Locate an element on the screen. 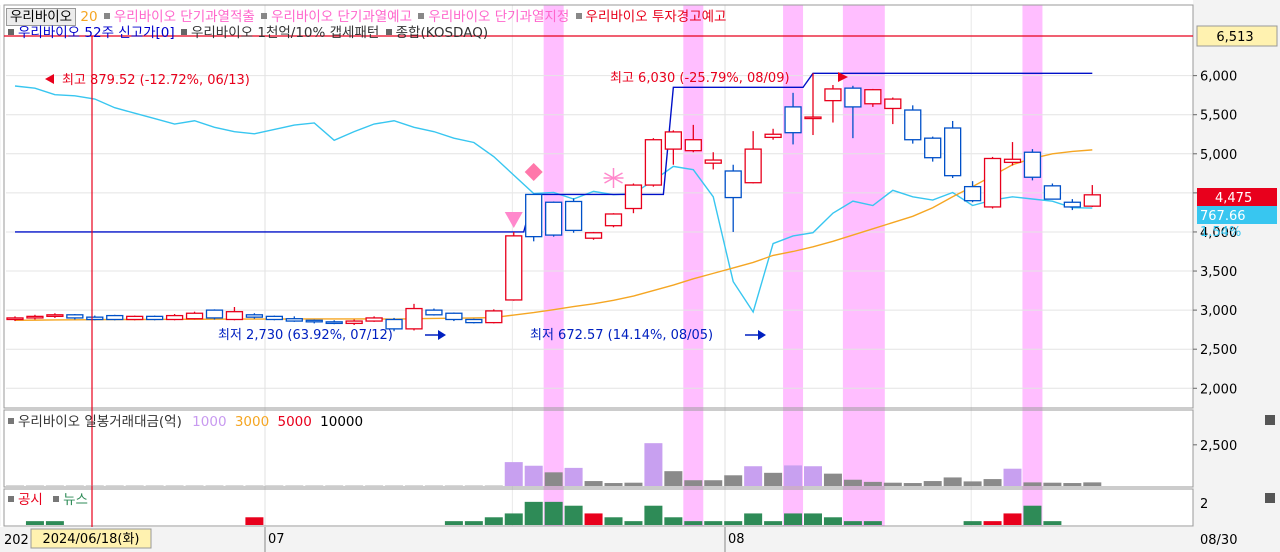  volume-close-icon is located at coordinates (1270, 420).